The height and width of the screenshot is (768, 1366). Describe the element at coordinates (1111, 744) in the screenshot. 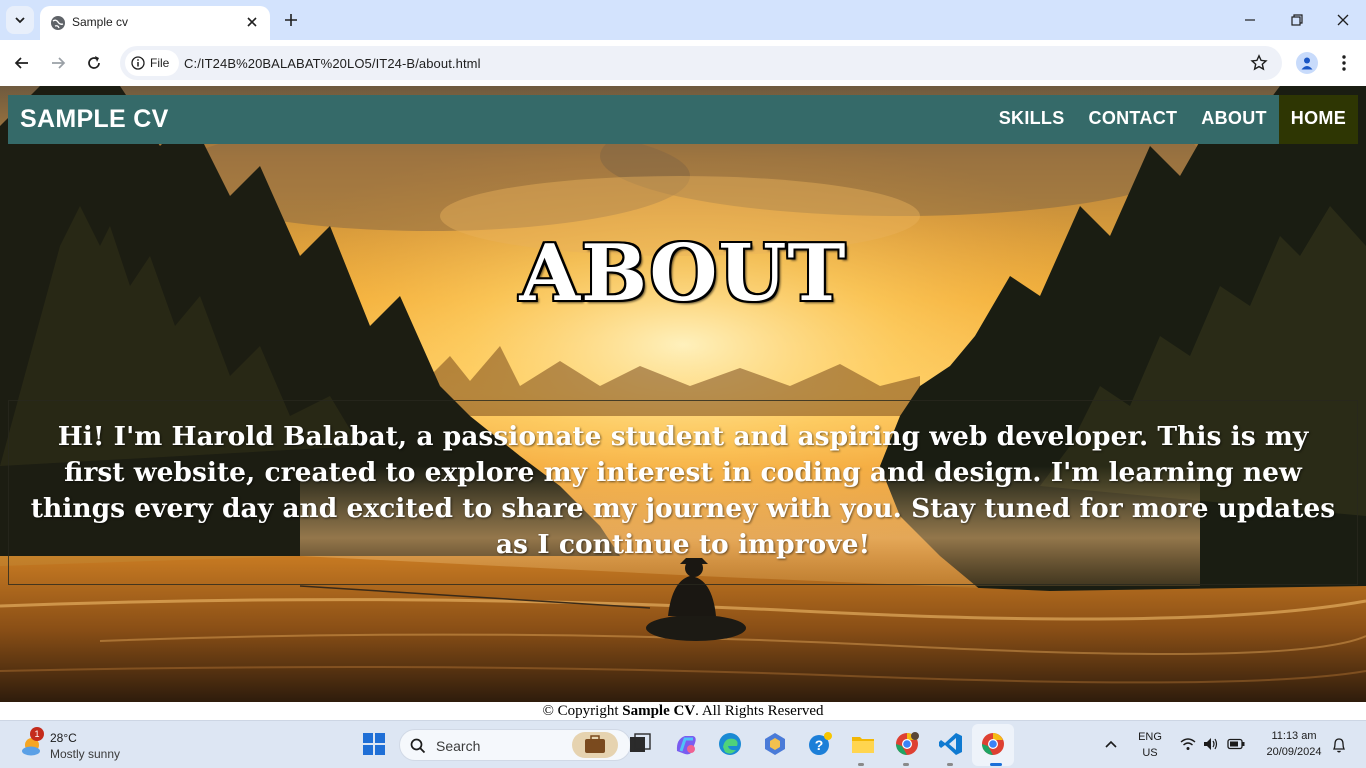

I see `chevron-up-icon` at that location.